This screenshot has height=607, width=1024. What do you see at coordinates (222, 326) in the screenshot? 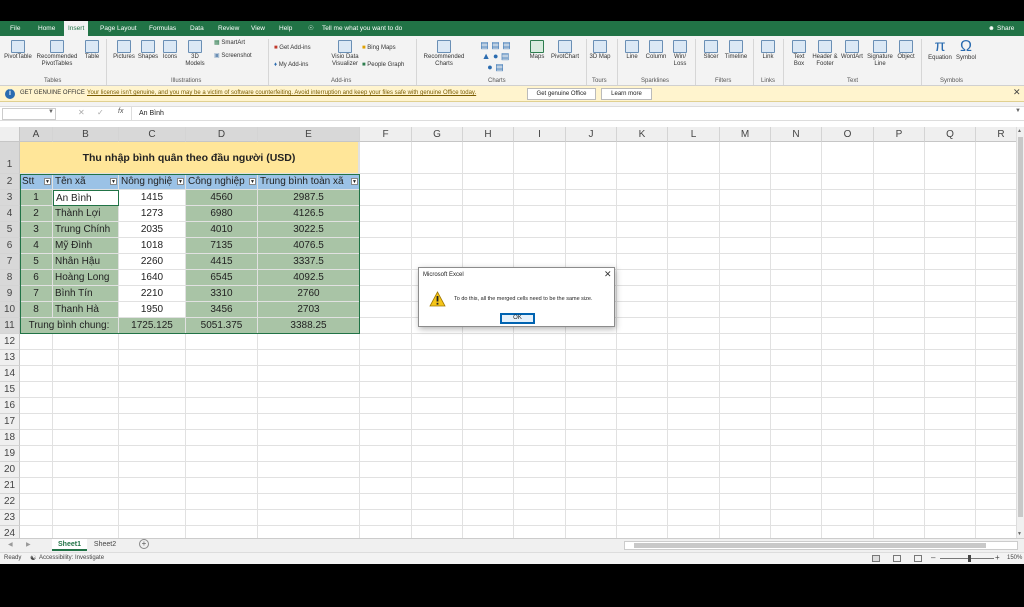
I see `total-cell: 5051.375` at bounding box center [222, 326].